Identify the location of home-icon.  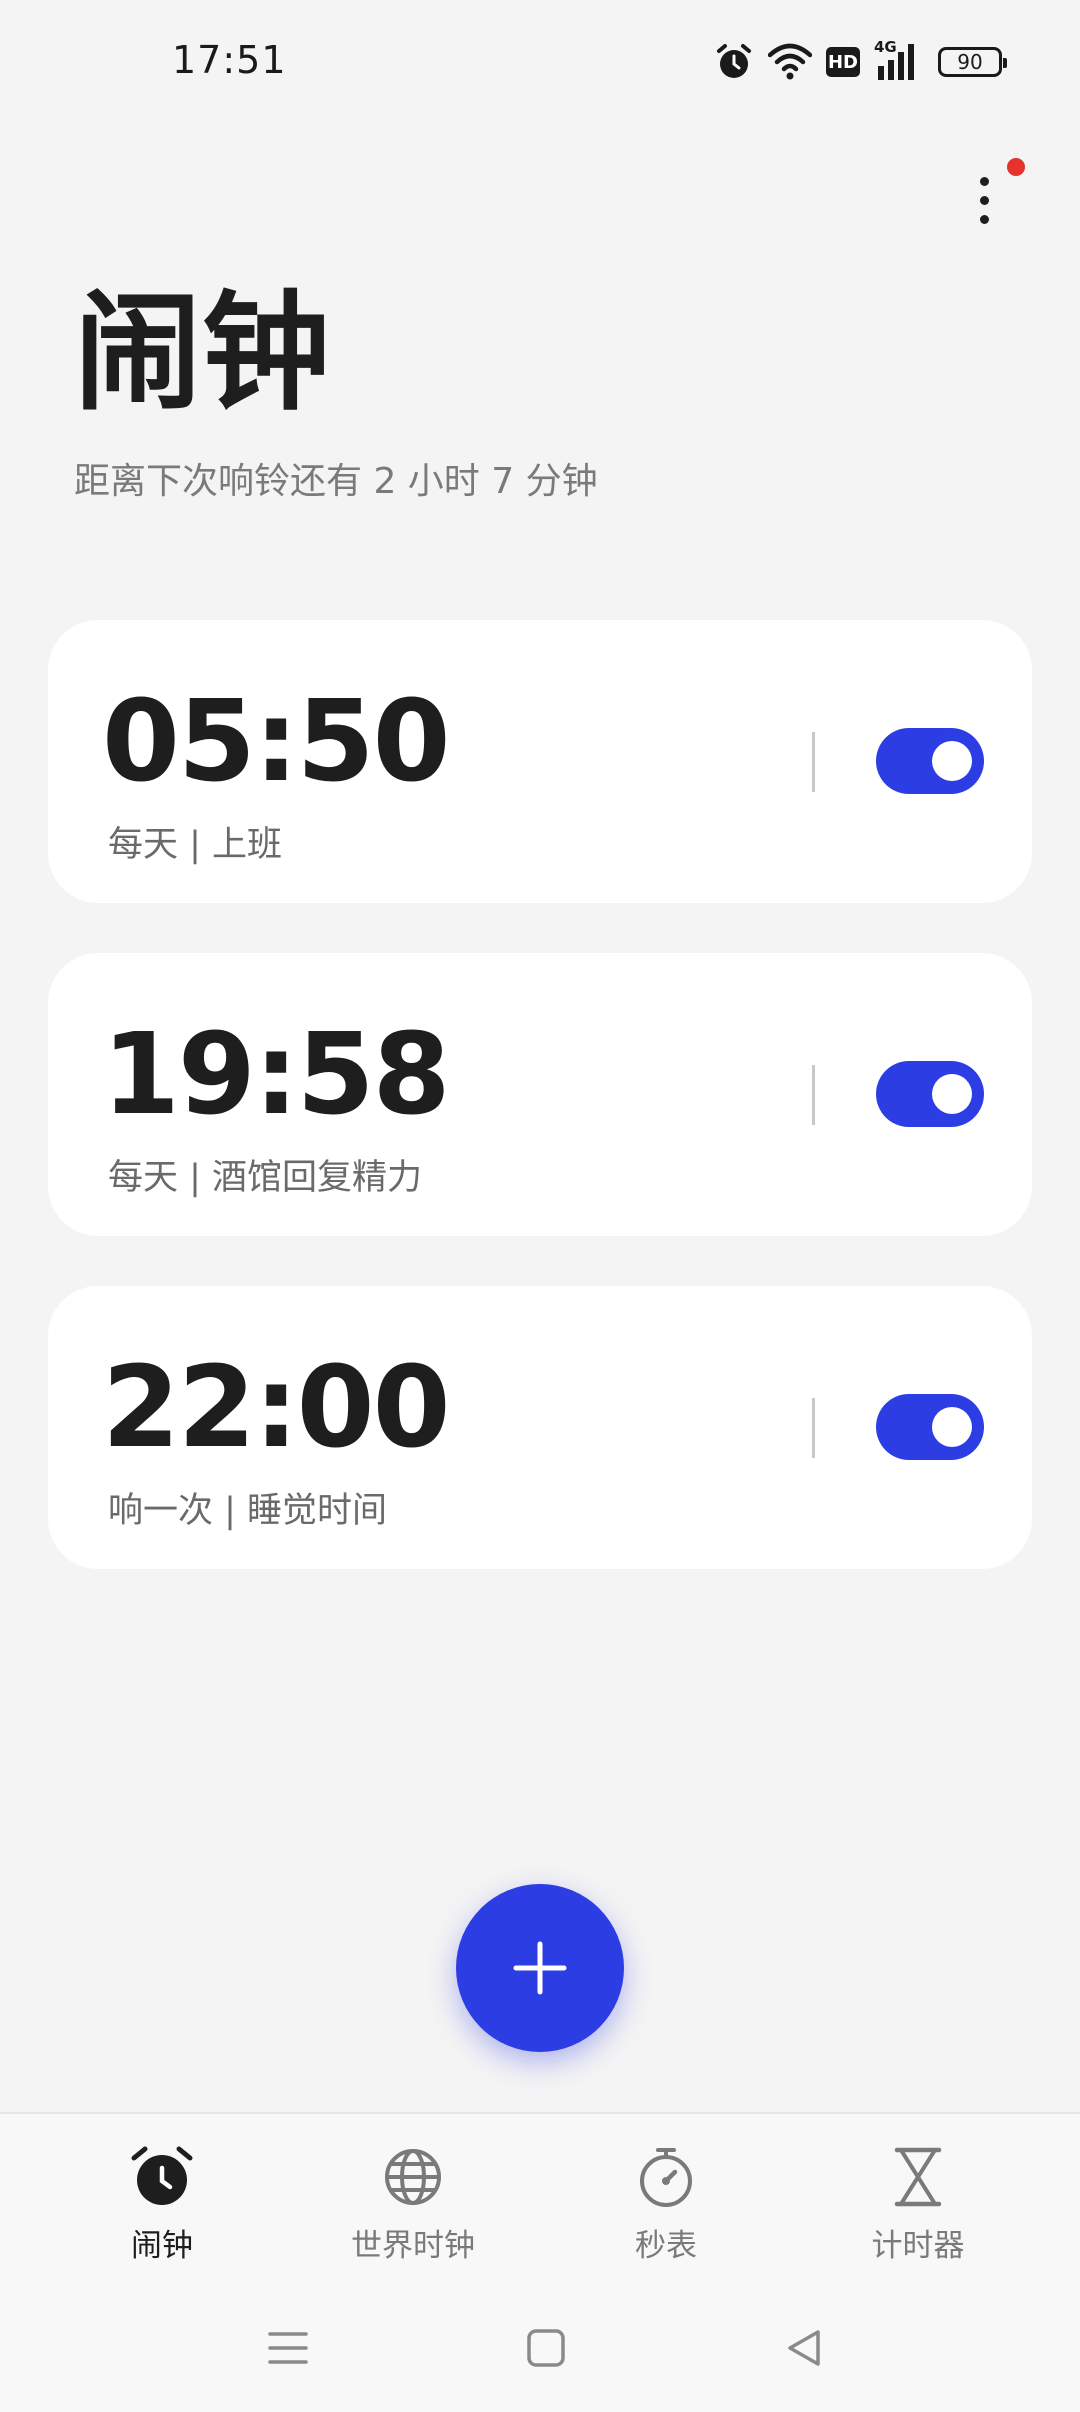
(546, 2348).